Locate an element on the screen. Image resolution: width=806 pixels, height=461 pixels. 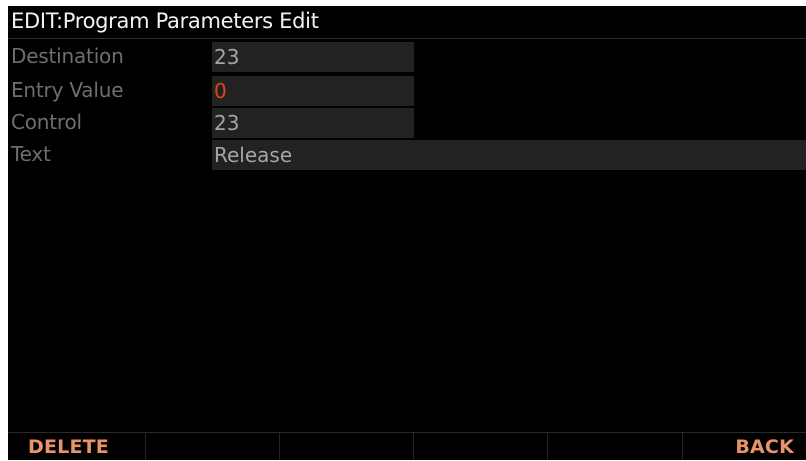
text-label: Text is located at coordinates (31, 154).